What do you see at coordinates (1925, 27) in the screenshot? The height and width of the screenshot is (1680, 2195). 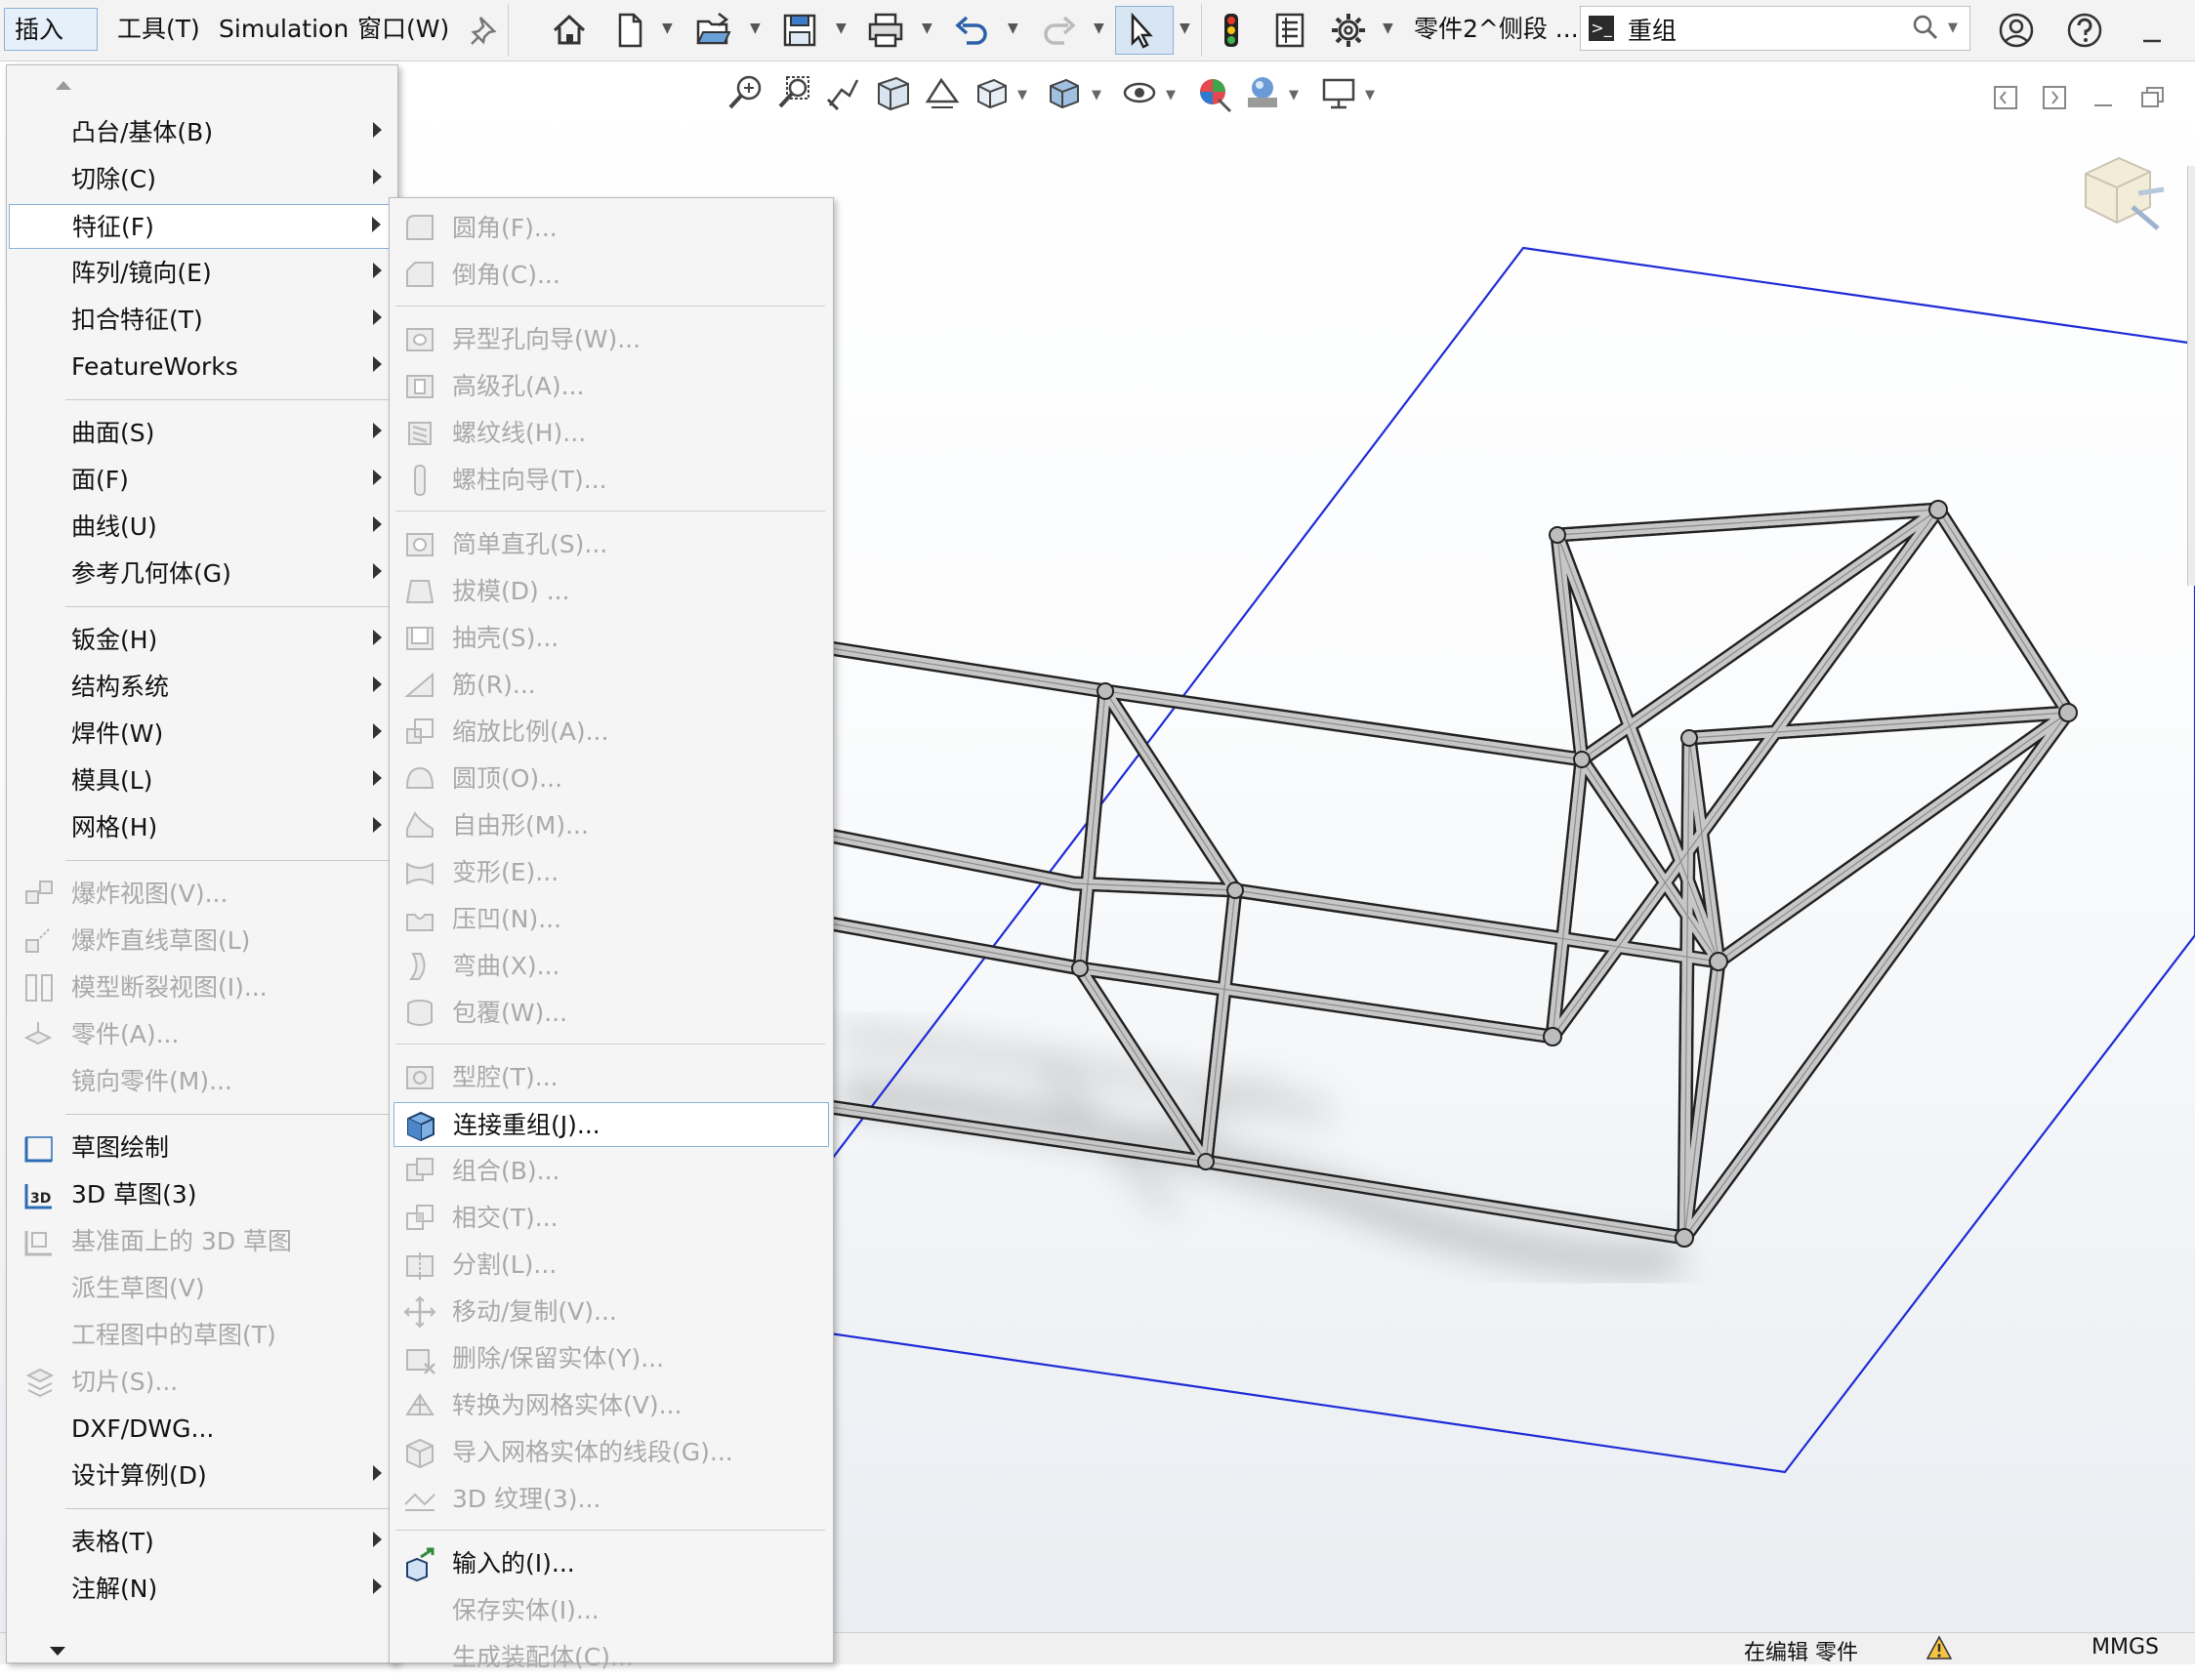 I see `search-icon` at bounding box center [1925, 27].